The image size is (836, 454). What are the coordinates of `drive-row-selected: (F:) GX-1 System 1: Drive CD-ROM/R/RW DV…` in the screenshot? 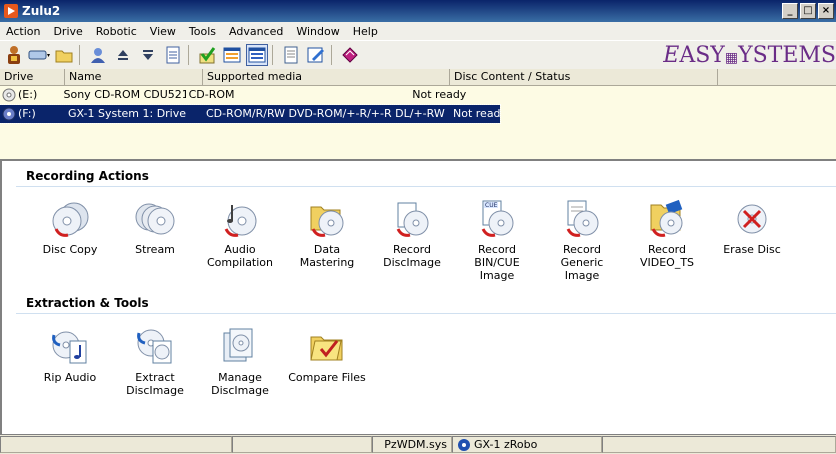 It's located at (250, 114).